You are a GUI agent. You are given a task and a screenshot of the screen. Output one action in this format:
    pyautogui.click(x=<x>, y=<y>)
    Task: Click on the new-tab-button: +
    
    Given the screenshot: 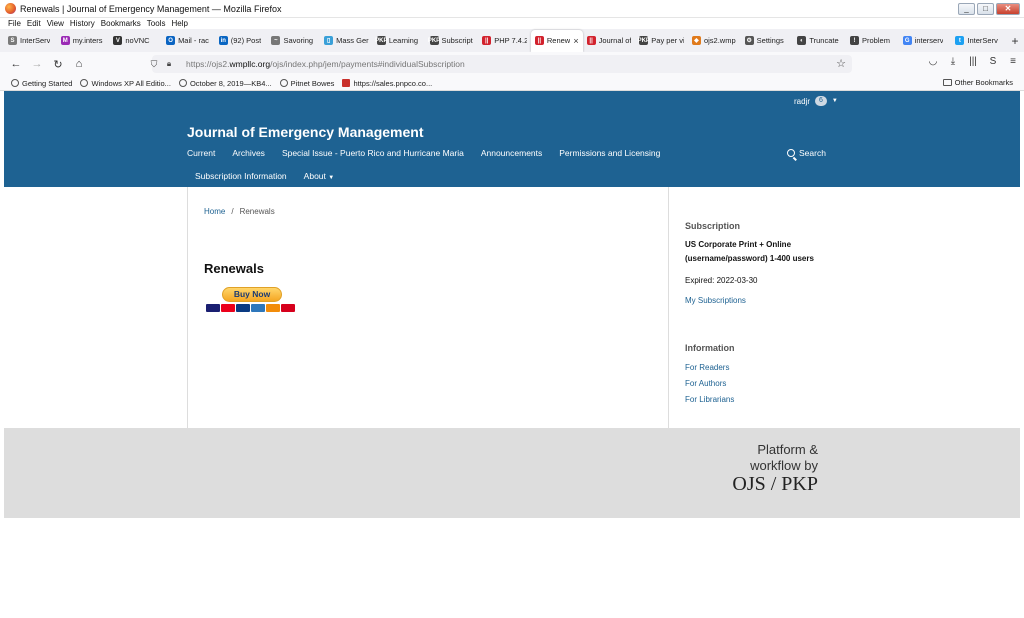 What is the action you would take?
    pyautogui.click(x=1015, y=41)
    